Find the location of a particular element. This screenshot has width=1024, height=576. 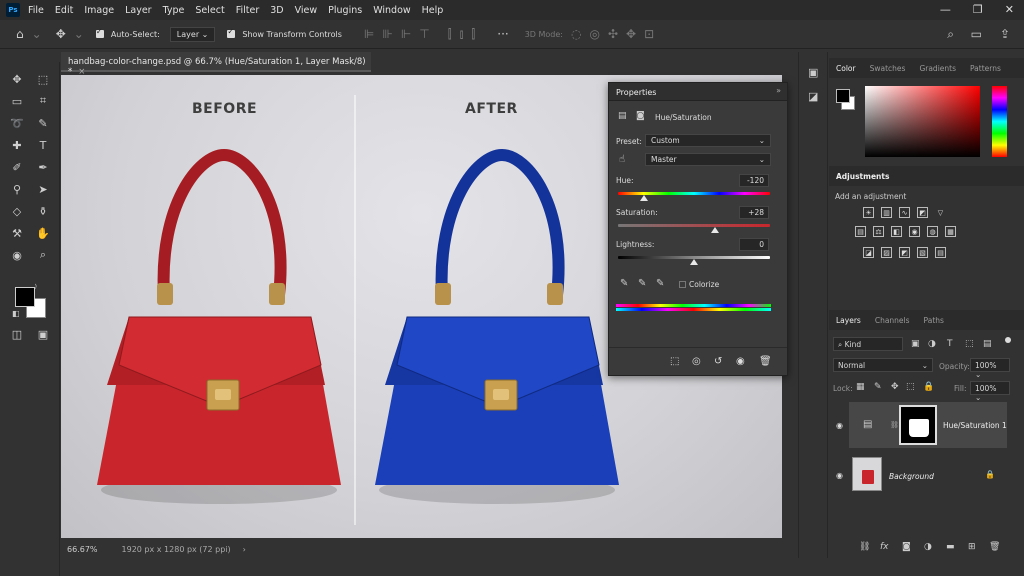

menu-filter: Filter is located at coordinates (248, 10).